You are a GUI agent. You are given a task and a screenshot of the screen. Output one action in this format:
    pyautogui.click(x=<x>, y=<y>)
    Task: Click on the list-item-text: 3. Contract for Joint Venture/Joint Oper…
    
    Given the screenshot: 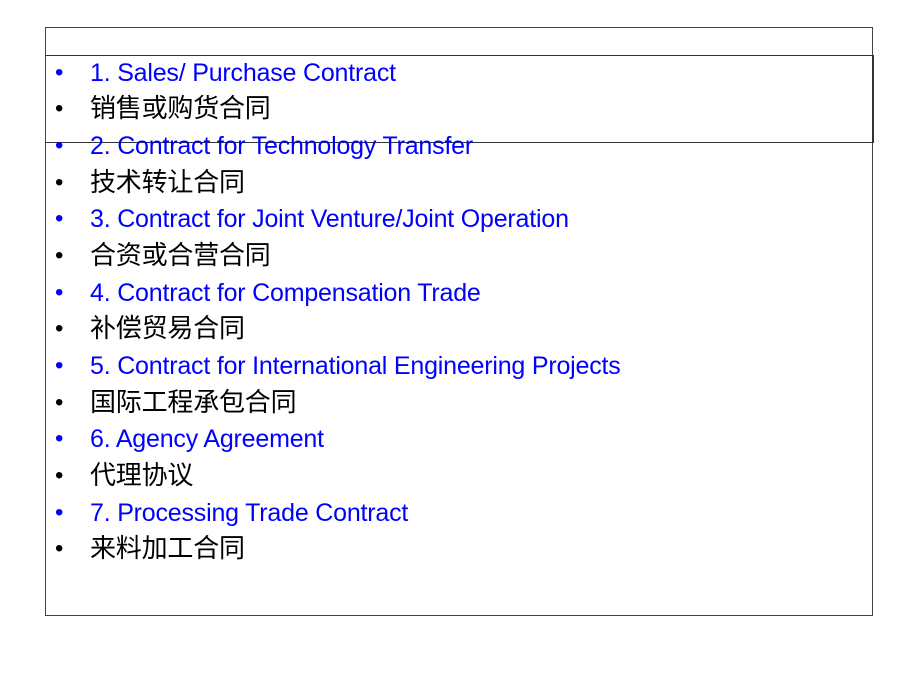 What is the action you would take?
    pyautogui.click(x=329, y=219)
    